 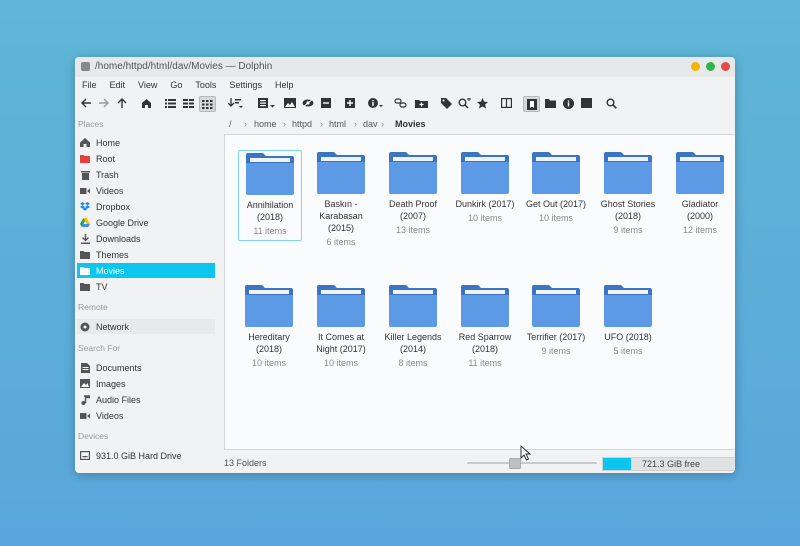 What do you see at coordinates (376, 103) in the screenshot?
I see `info-menu-icon` at bounding box center [376, 103].